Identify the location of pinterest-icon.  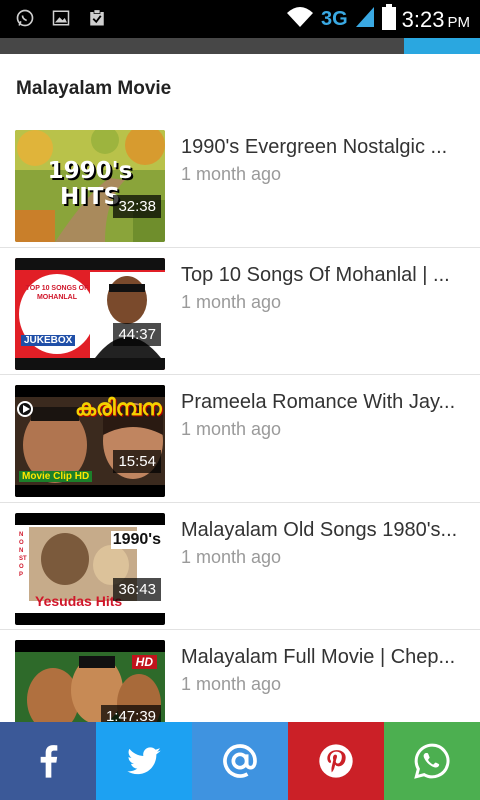
(336, 761).